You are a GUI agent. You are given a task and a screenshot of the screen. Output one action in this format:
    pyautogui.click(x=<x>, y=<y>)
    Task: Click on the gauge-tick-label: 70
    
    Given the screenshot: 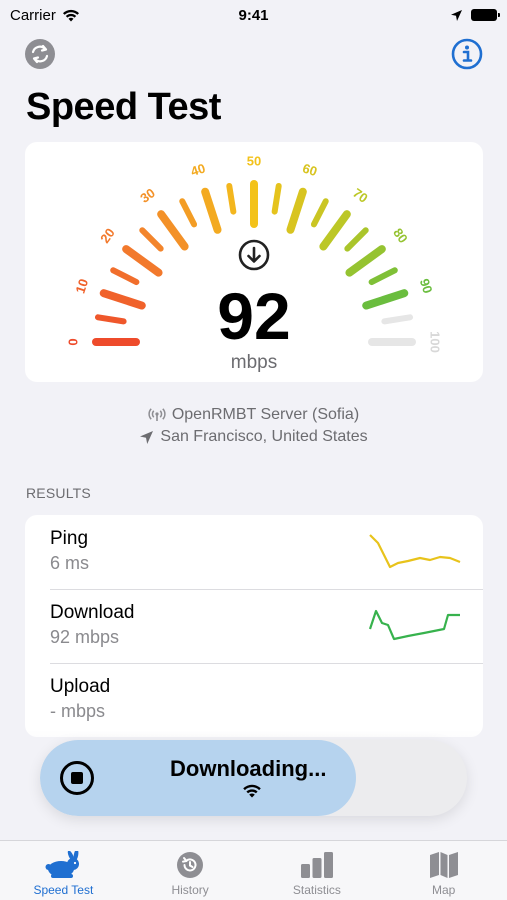 What is the action you would take?
    pyautogui.click(x=360, y=195)
    